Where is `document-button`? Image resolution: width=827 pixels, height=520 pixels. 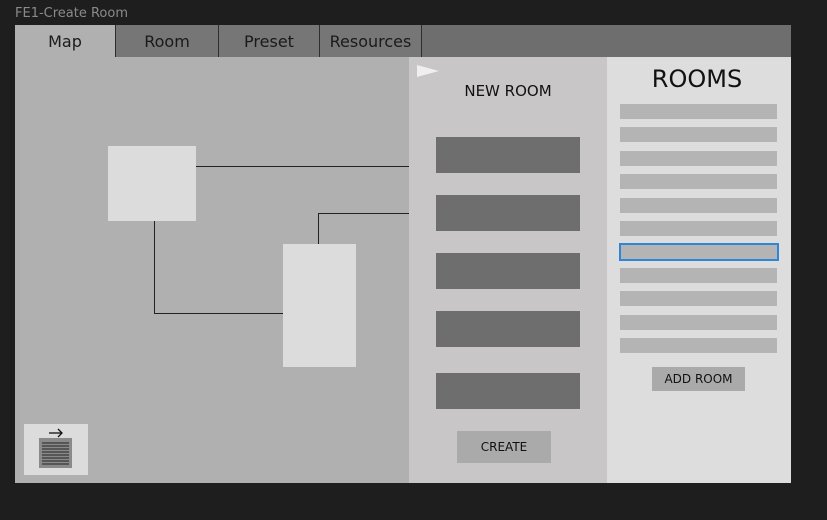
document-button is located at coordinates (56, 449).